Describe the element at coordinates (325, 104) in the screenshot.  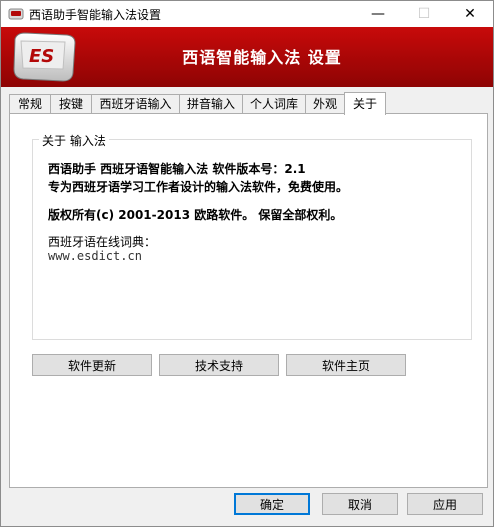
I see `tab-appearance: 外观` at that location.